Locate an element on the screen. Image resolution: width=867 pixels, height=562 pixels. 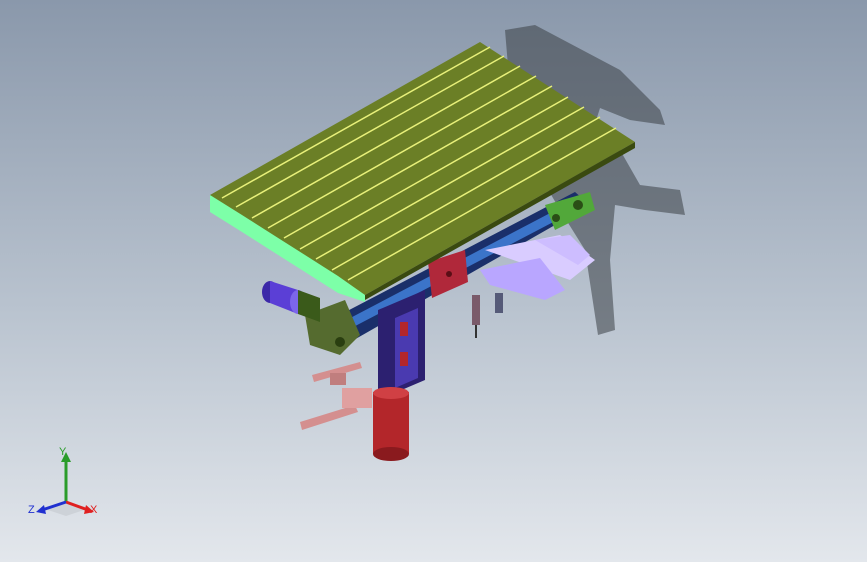
y-axis-label: Y is located at coordinates (63, 452).